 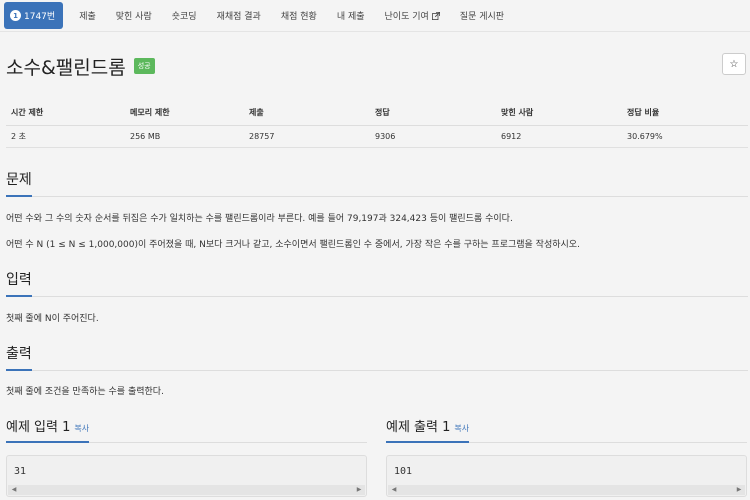 I want to click on info-value-row: 2 초 256 MB 28757 9306 6912 30.679%, so click(x=377, y=136).